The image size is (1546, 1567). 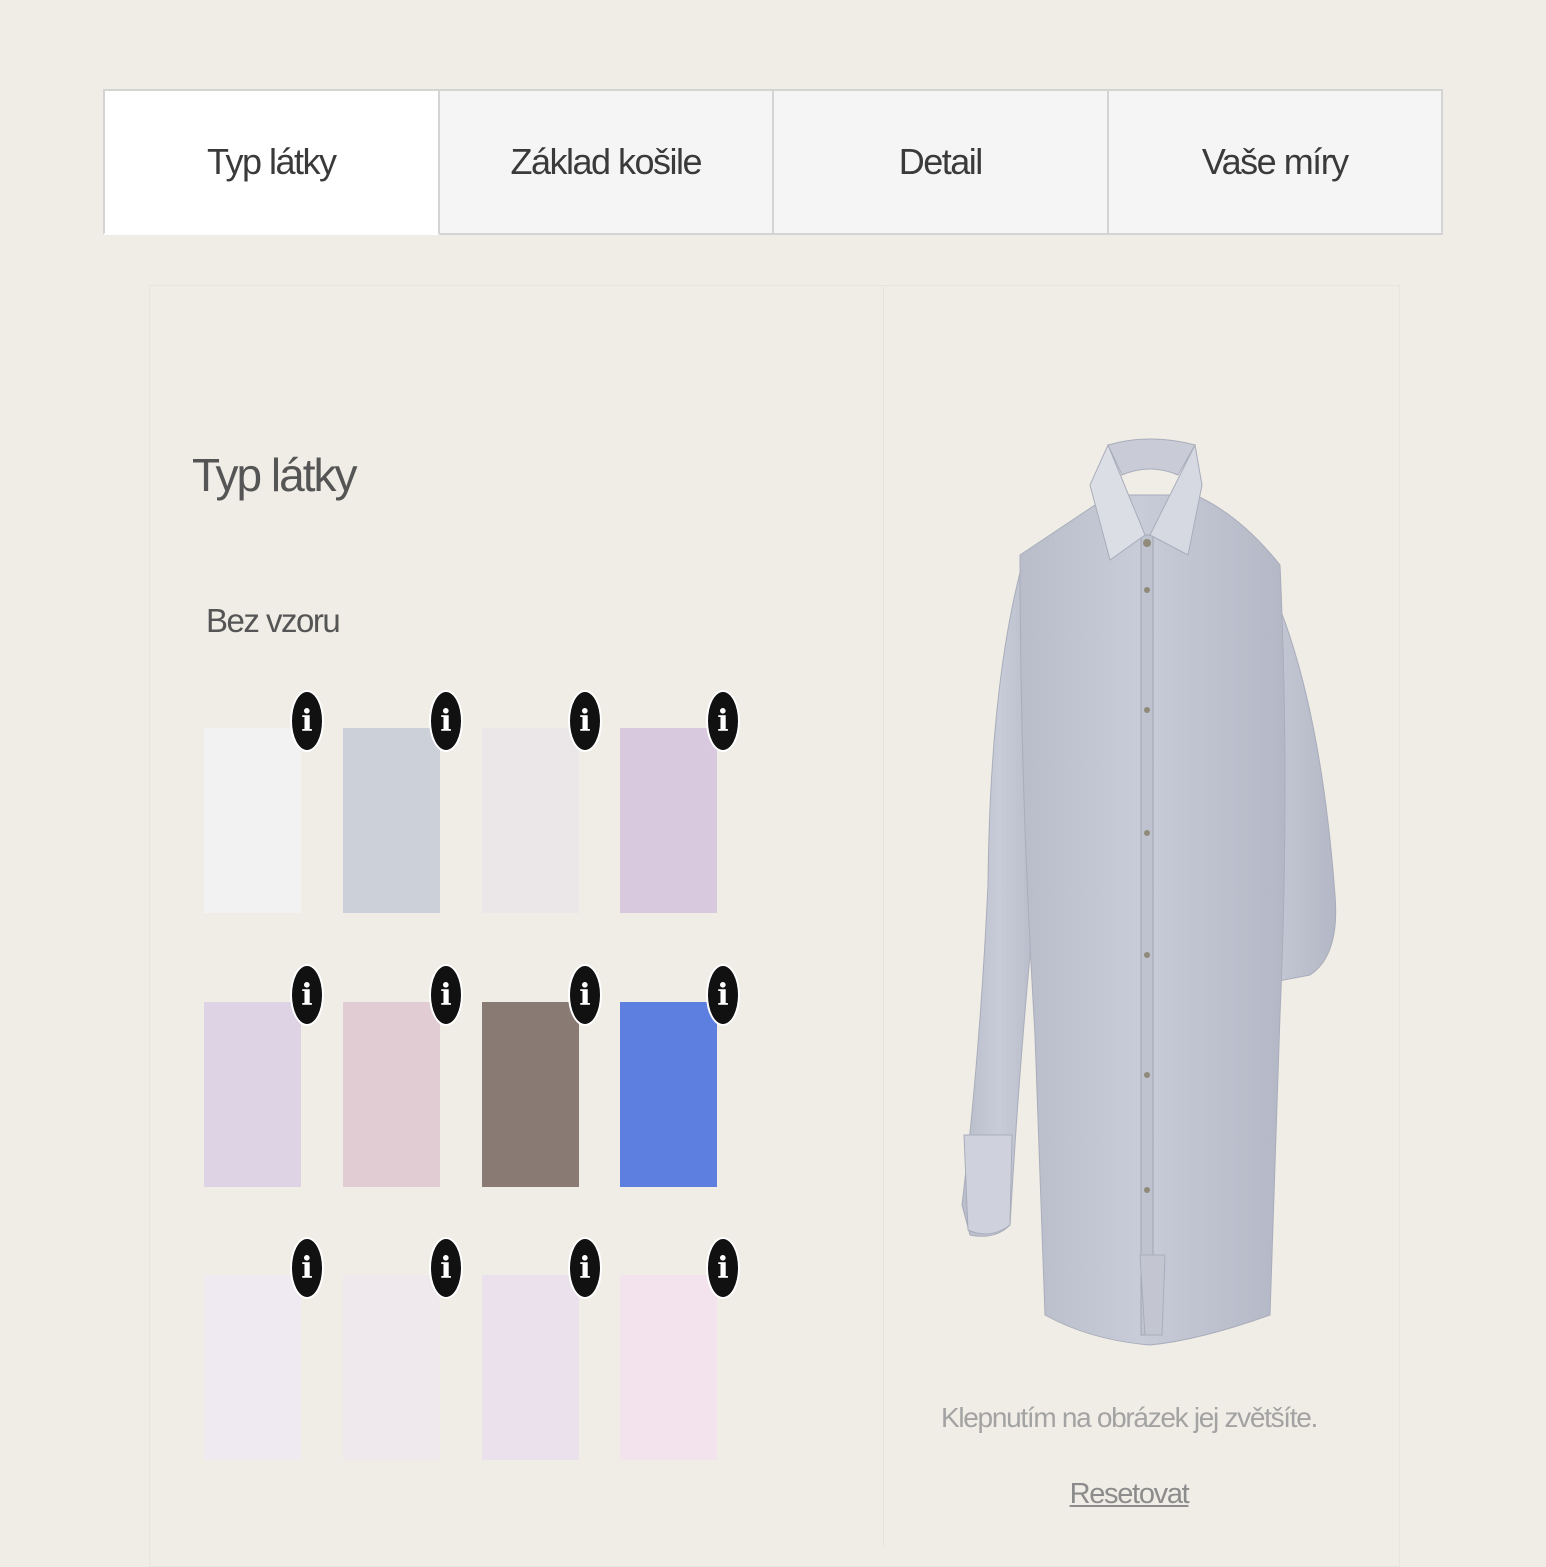 I want to click on fabric-group-title: Bez vzoru, so click(x=273, y=620).